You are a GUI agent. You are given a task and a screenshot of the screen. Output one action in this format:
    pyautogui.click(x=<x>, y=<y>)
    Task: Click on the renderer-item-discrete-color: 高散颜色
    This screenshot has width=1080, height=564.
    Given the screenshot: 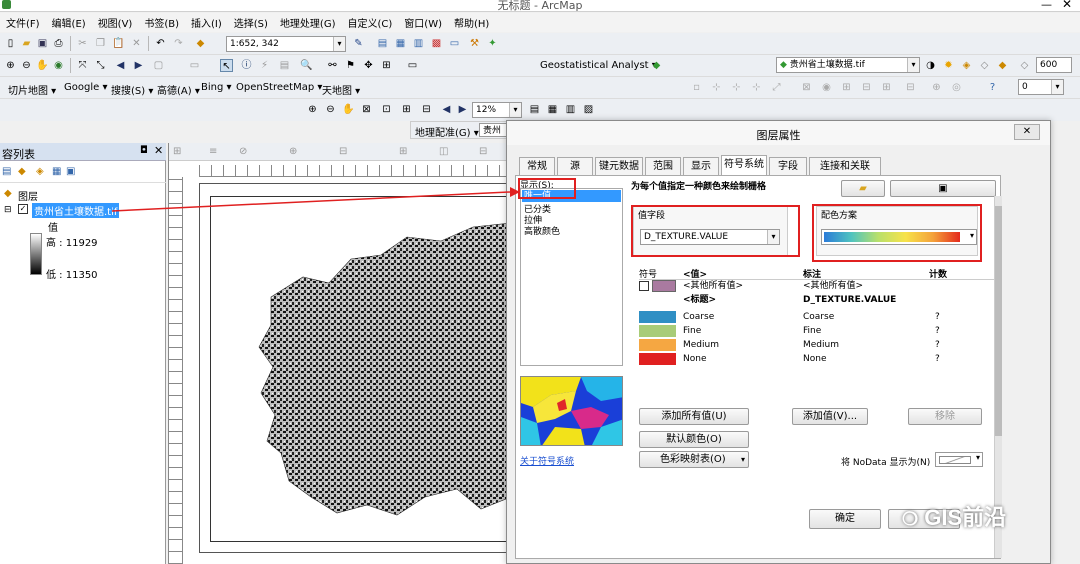 What is the action you would take?
    pyautogui.click(x=542, y=230)
    